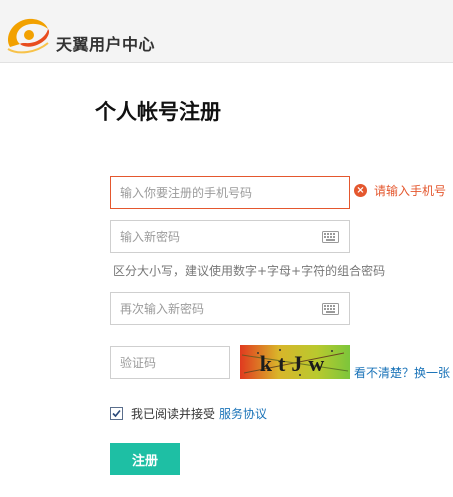 This screenshot has height=497, width=453. What do you see at coordinates (28, 36) in the screenshot?
I see `tianyi-logo-icon` at bounding box center [28, 36].